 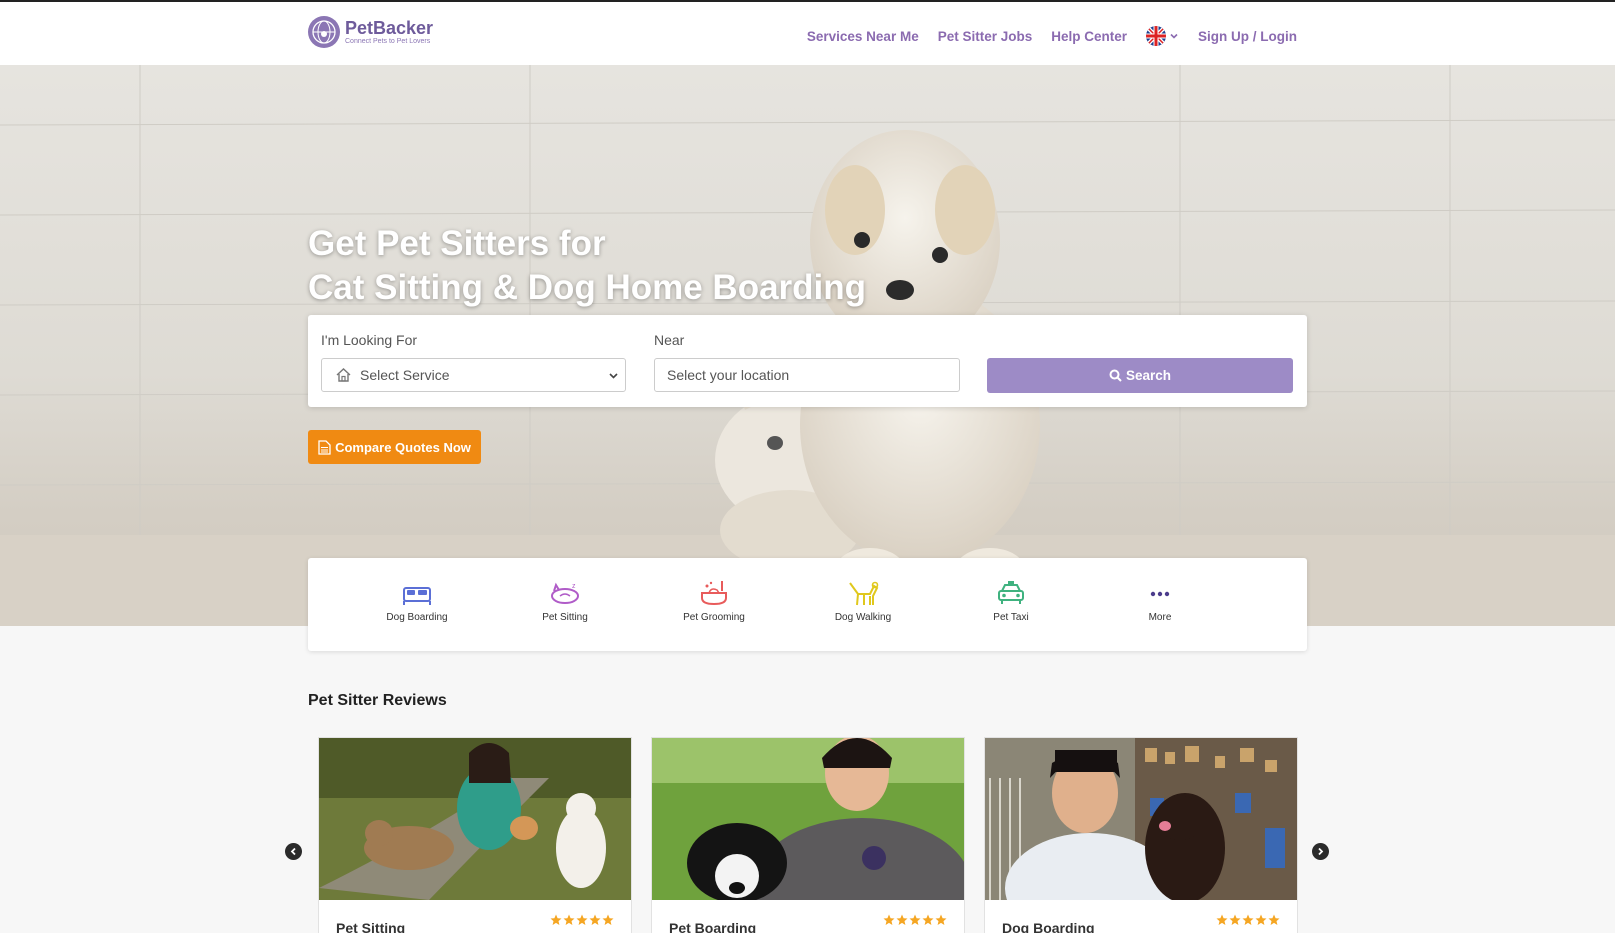 What do you see at coordinates (807, 375) in the screenshot?
I see `location-input` at bounding box center [807, 375].